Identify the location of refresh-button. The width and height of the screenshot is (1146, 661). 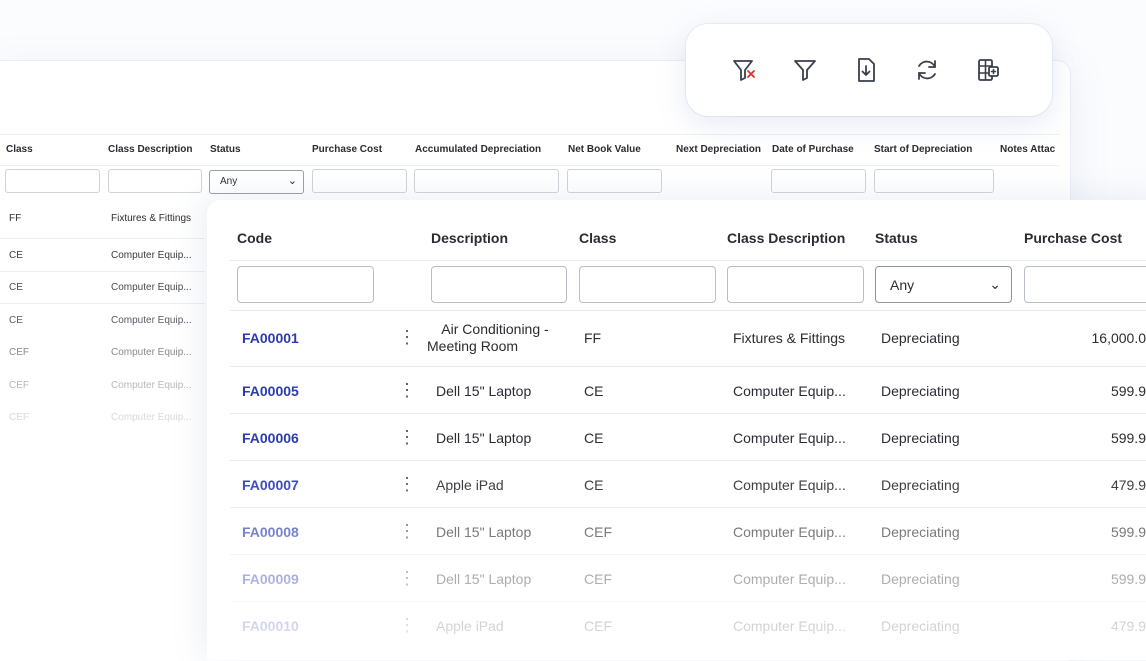
(927, 70).